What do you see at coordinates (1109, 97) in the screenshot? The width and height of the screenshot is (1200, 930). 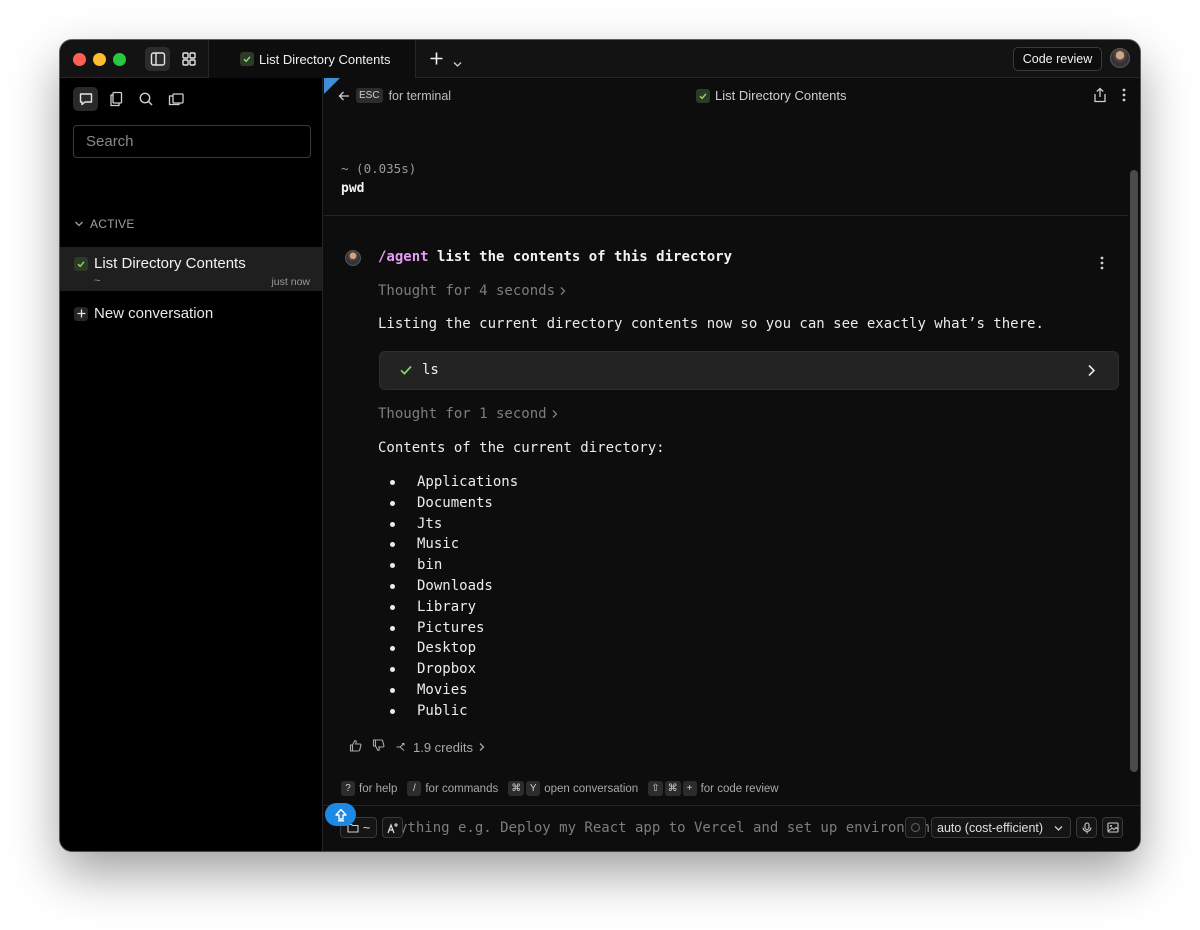 I see `header-actions` at bounding box center [1109, 97].